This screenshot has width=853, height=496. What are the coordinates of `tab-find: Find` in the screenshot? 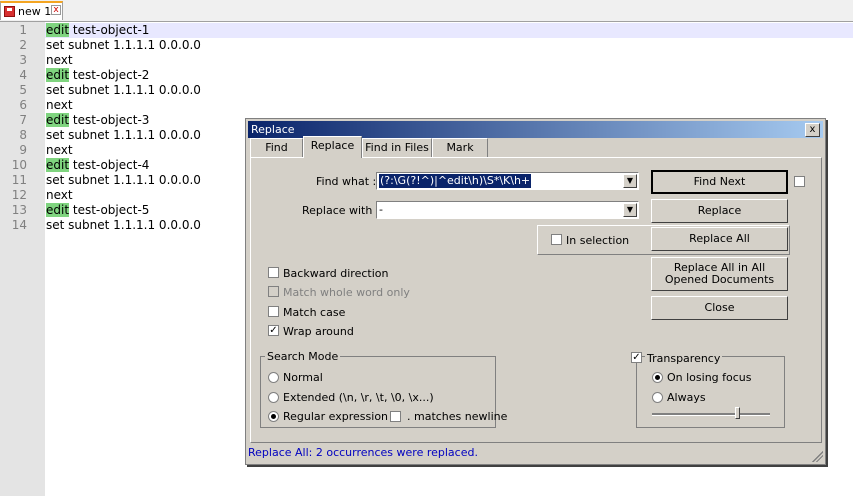 It's located at (276, 147).